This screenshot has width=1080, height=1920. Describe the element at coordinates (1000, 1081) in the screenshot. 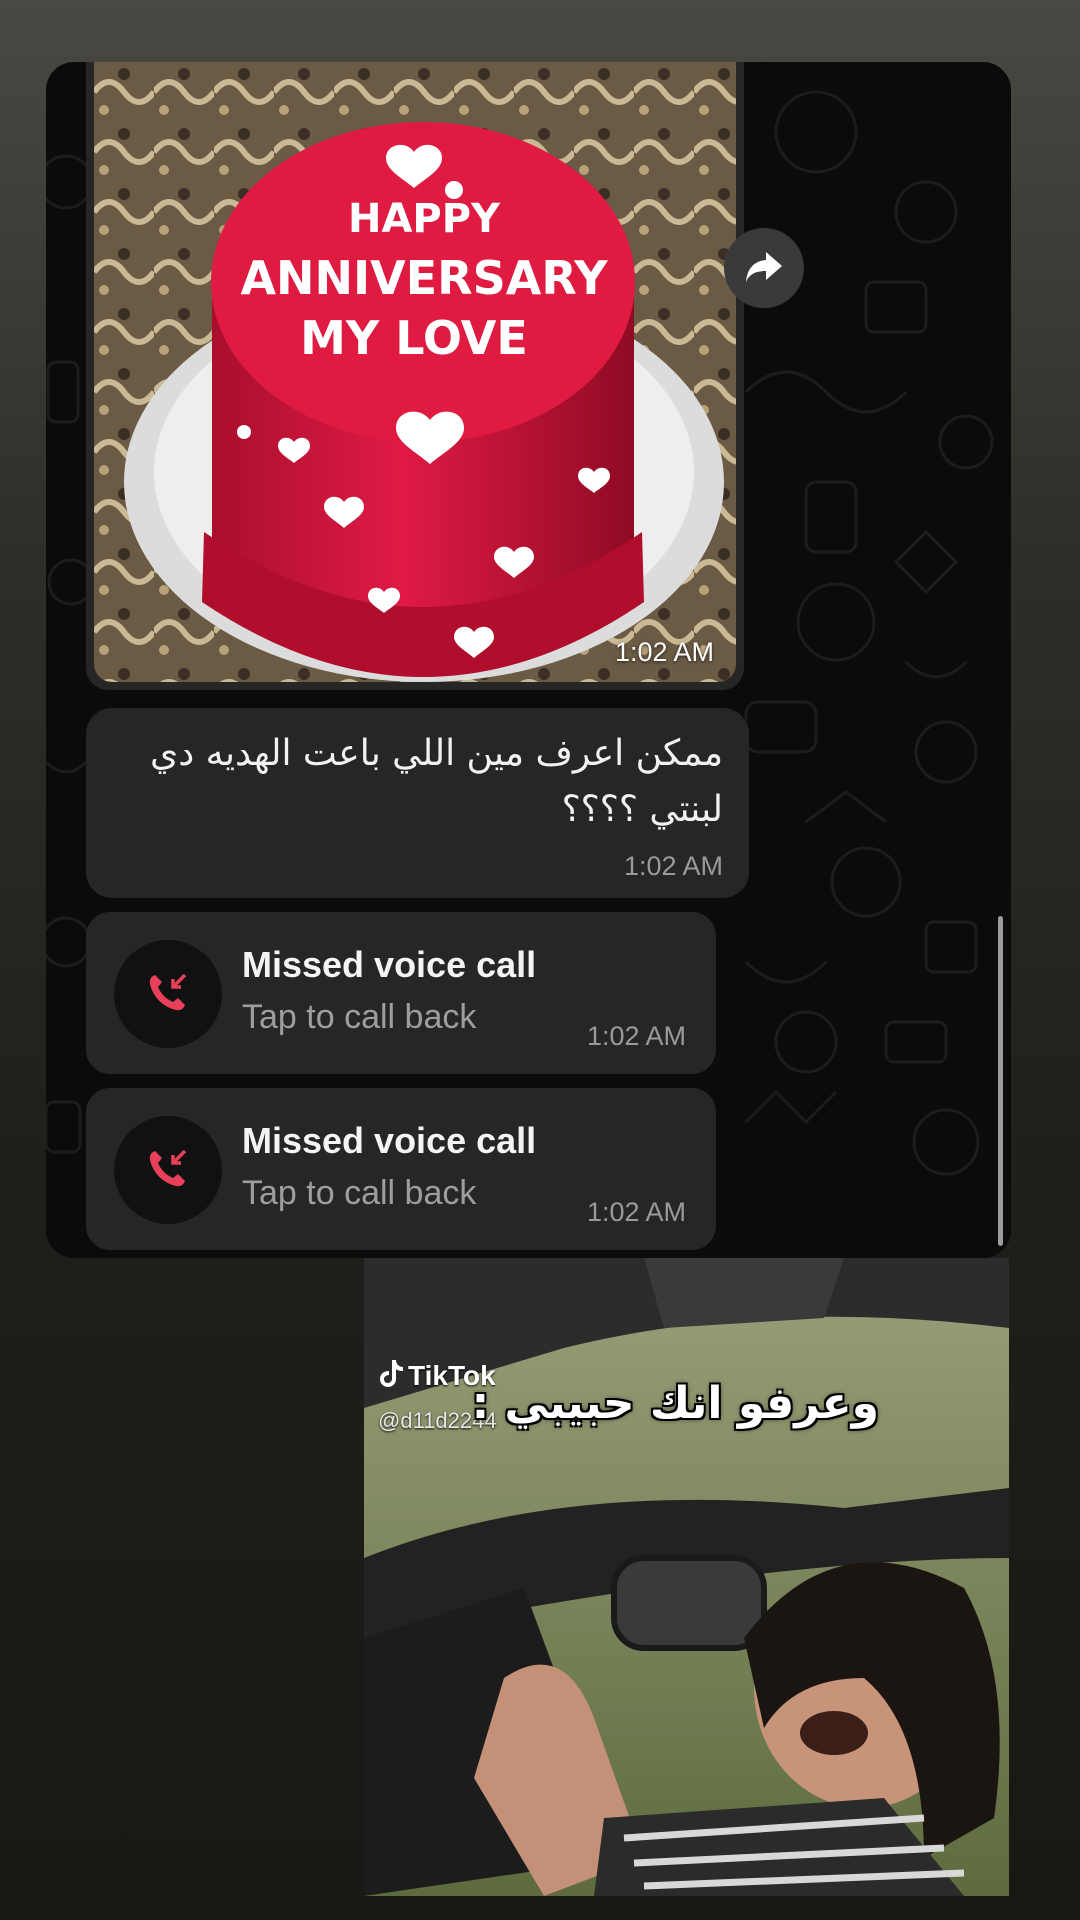

I see `scrollbar` at that location.